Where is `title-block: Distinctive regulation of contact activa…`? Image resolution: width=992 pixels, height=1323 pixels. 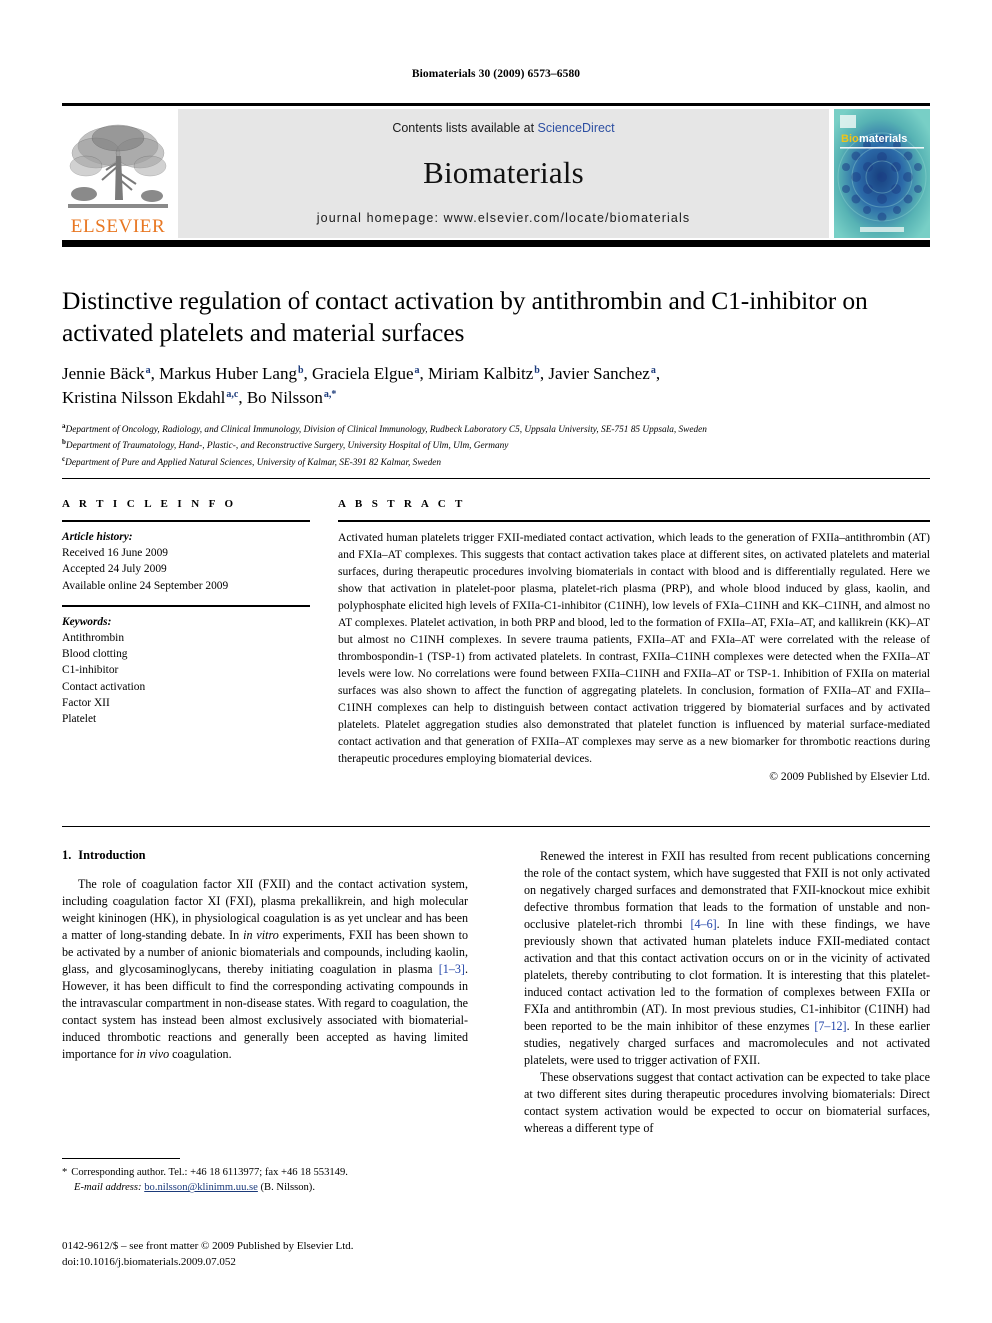
title-block: Distinctive regulation of contact activa… is located at coordinates (496, 378).